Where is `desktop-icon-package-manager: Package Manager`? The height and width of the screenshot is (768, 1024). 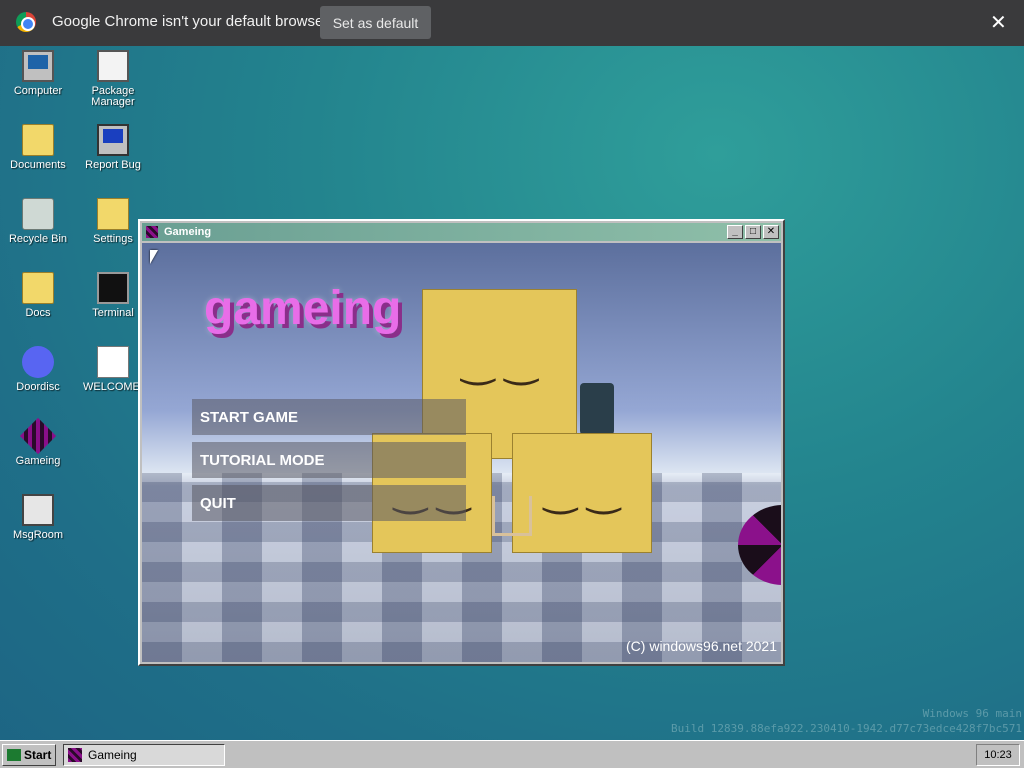 desktop-icon-package-manager: Package Manager is located at coordinates (113, 79).